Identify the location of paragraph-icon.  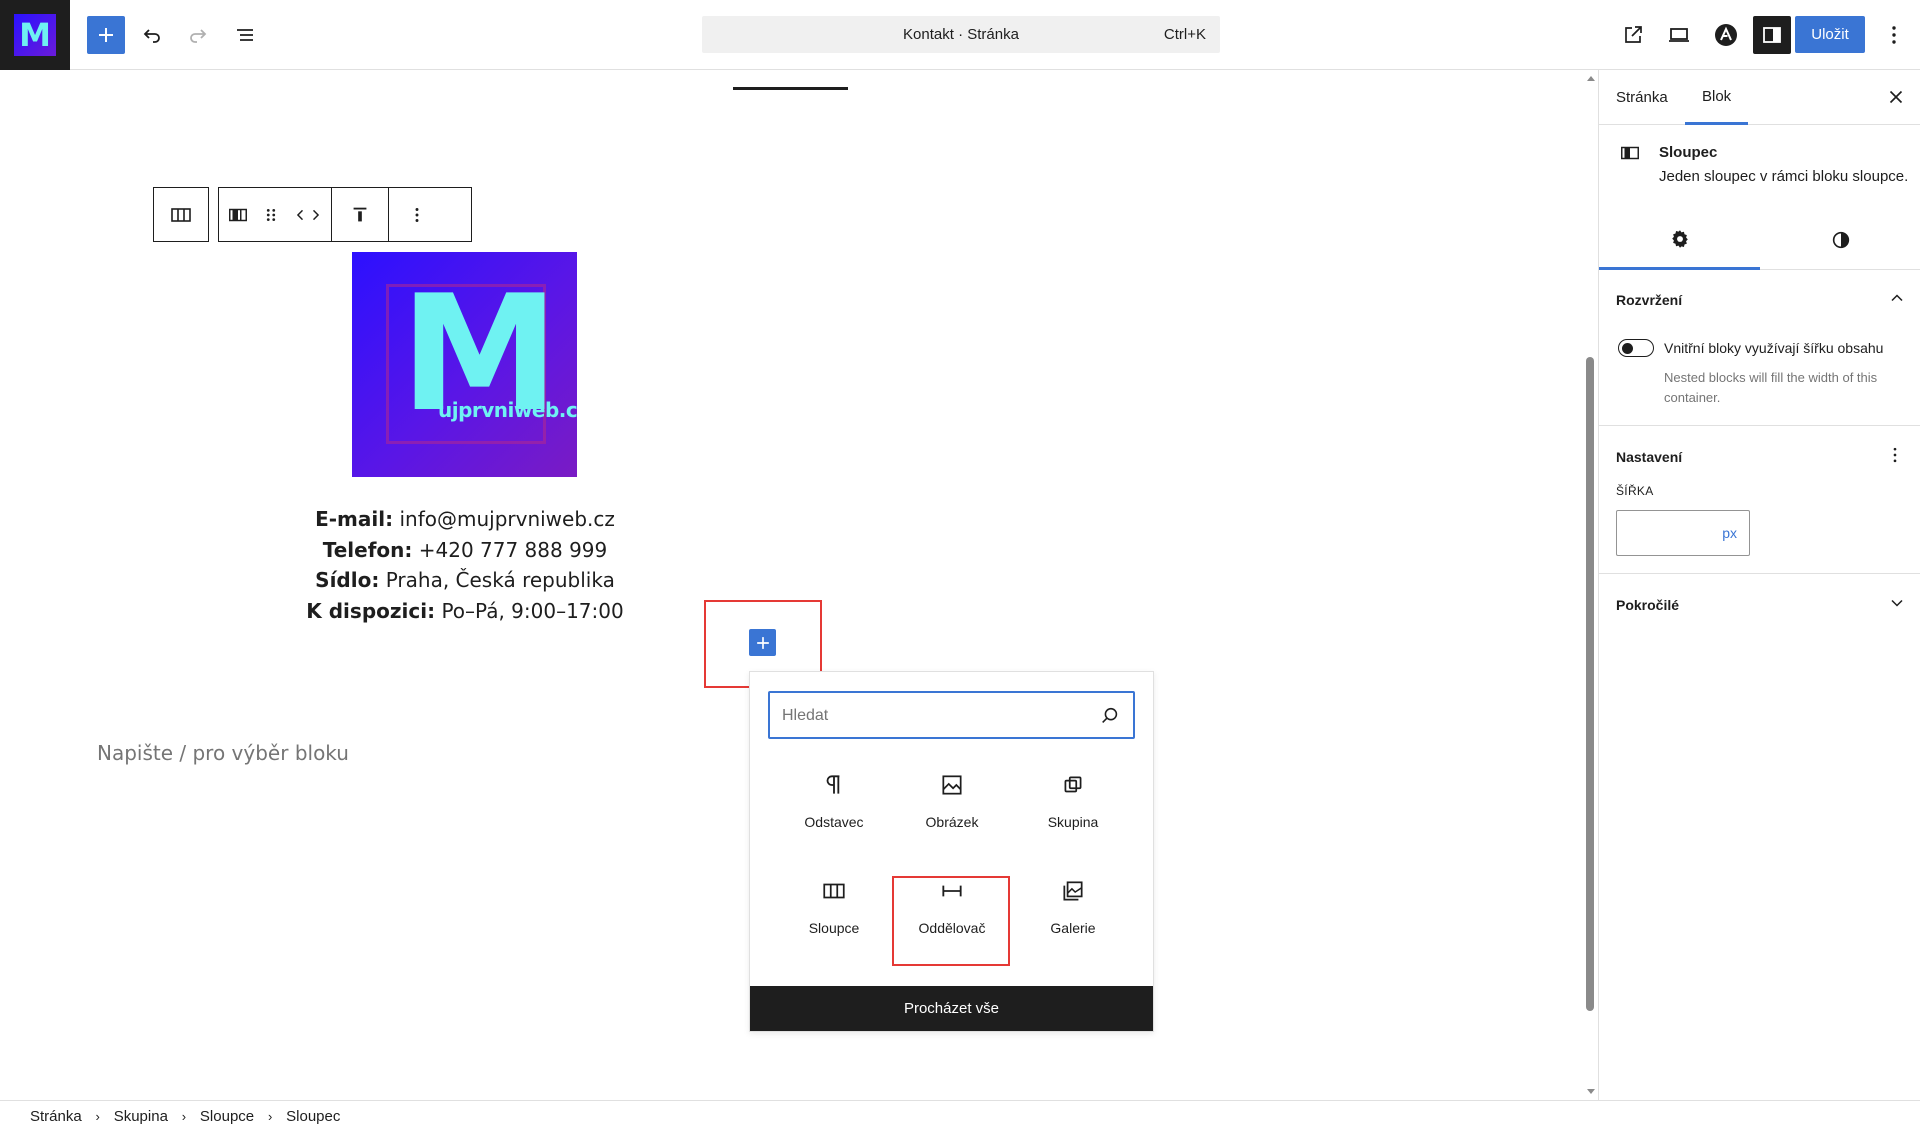
(833, 784).